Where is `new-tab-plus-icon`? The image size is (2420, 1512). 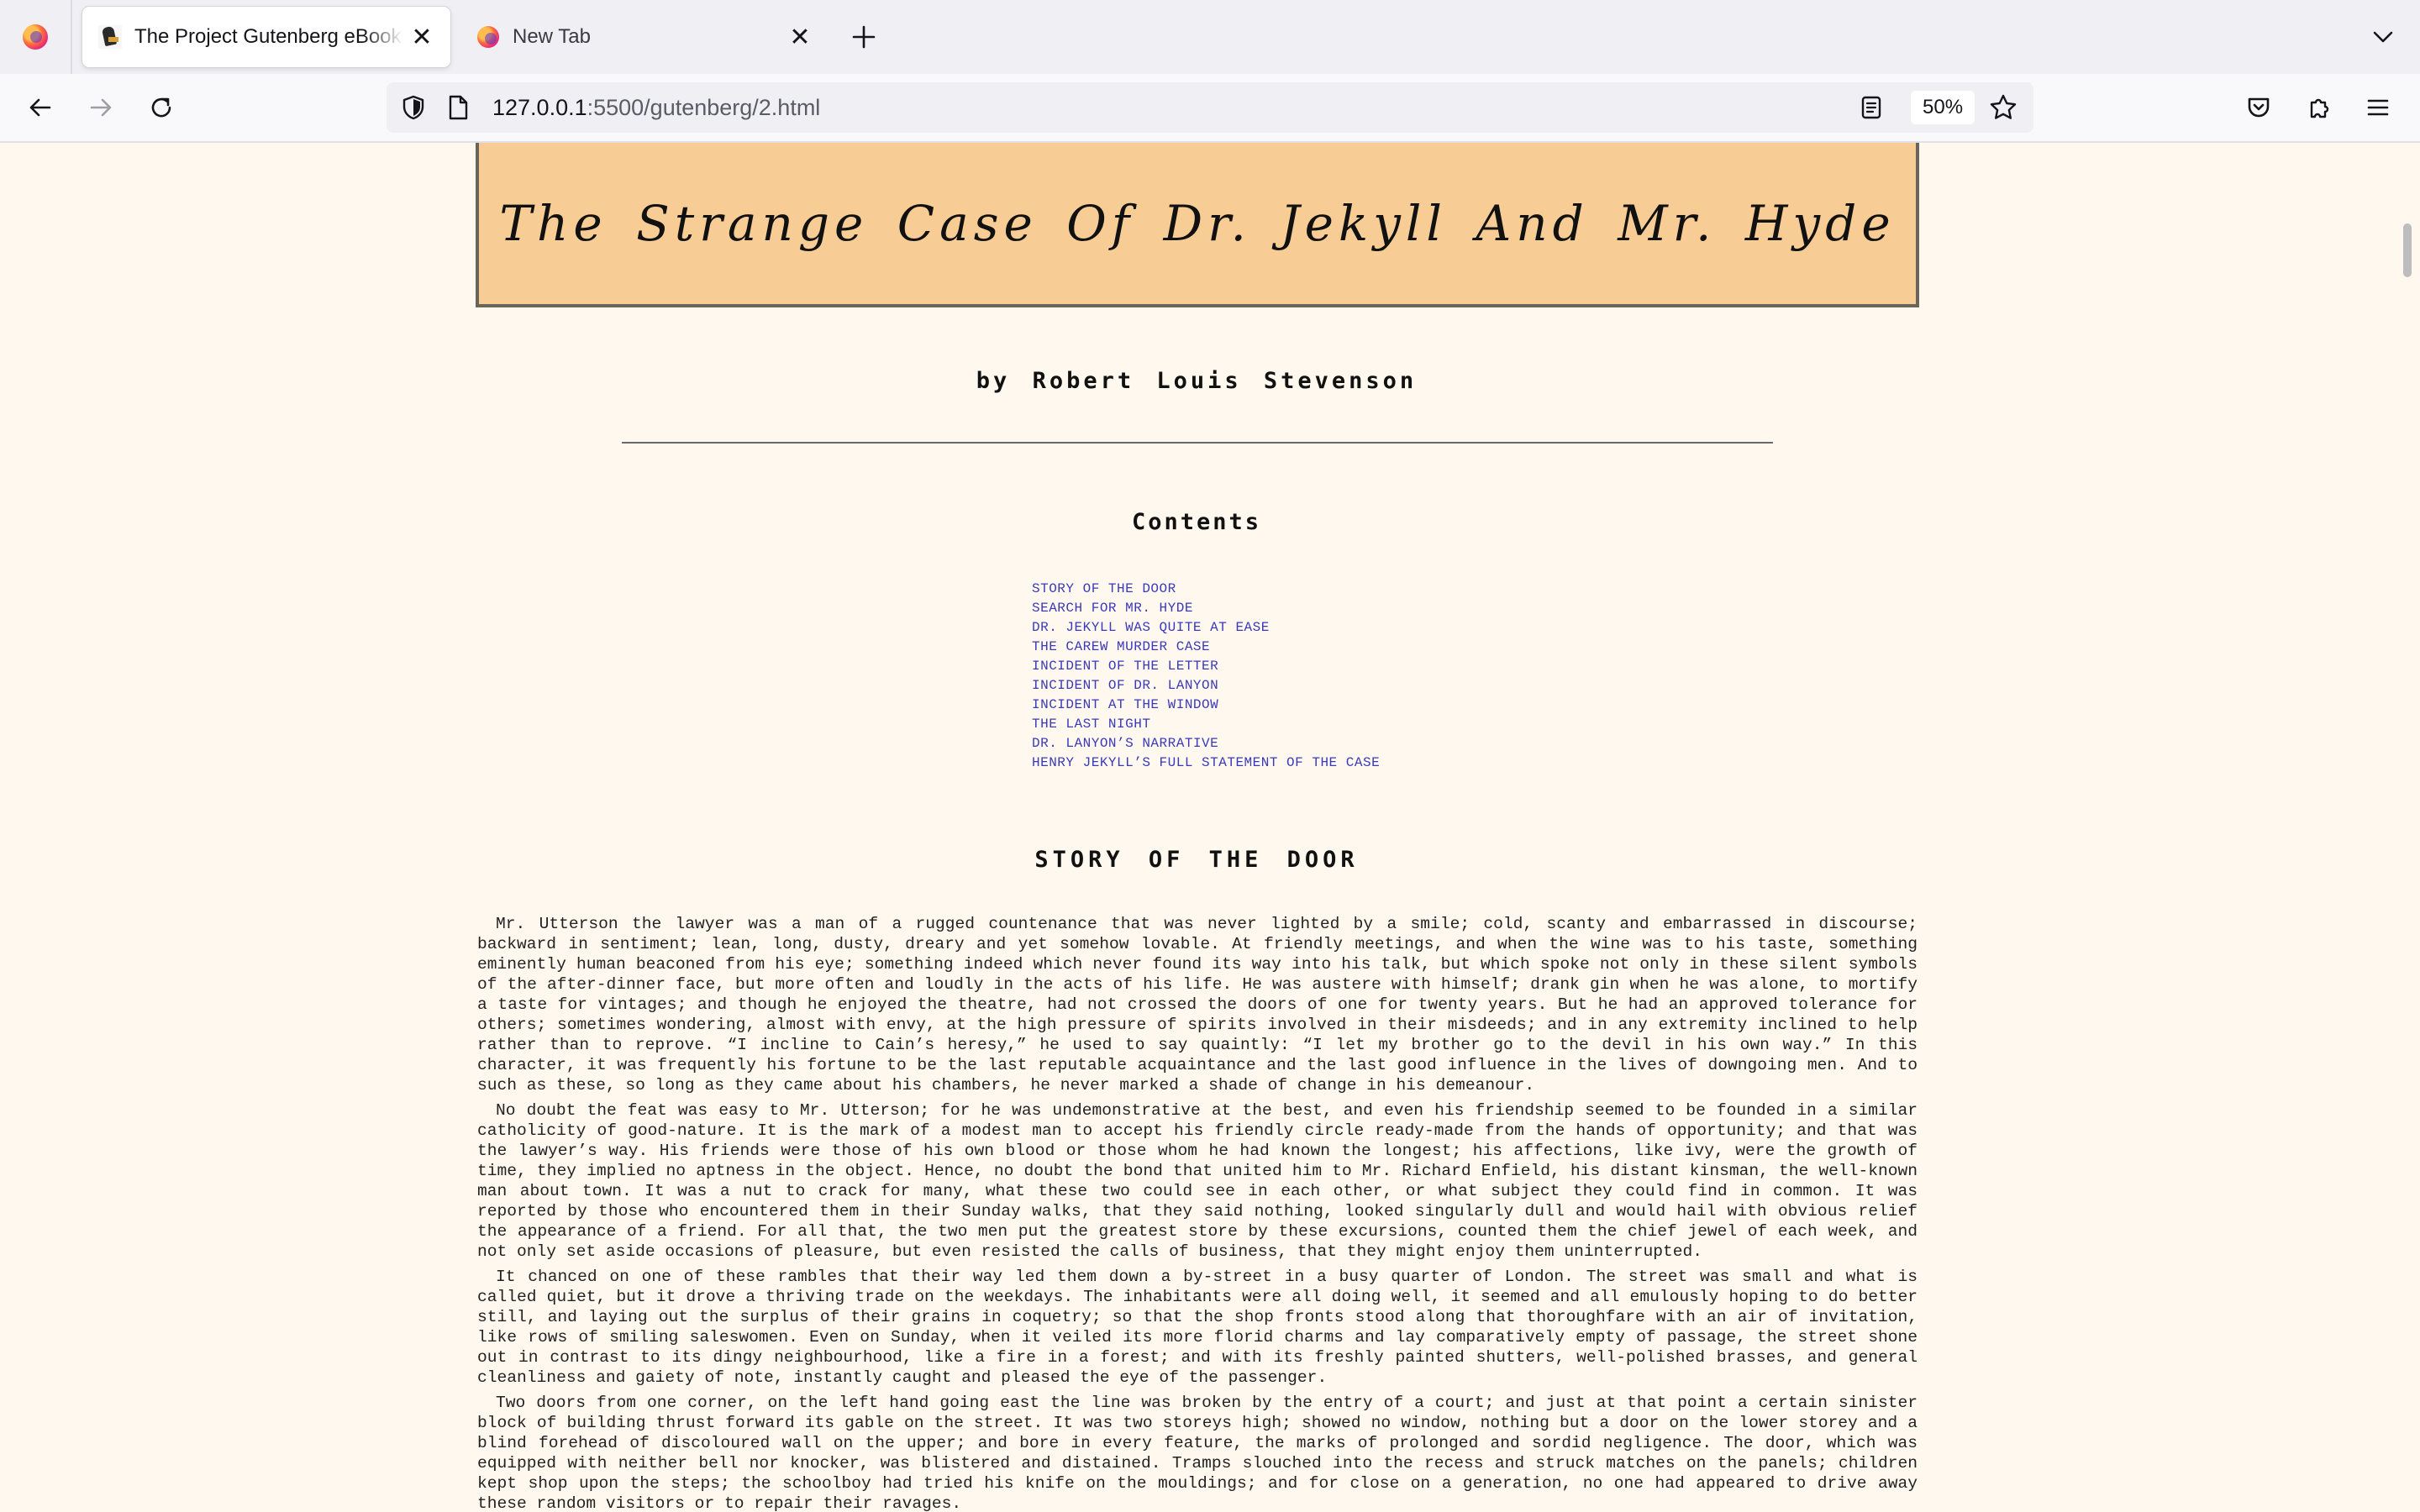
new-tab-plus-icon is located at coordinates (864, 37).